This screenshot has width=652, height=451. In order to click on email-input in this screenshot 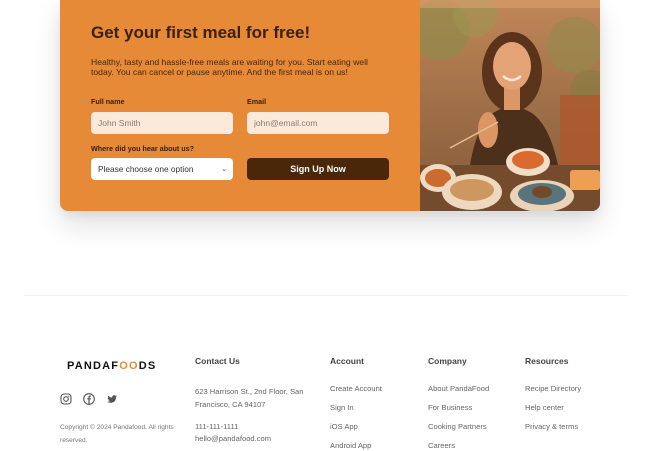, I will do `click(318, 123)`.